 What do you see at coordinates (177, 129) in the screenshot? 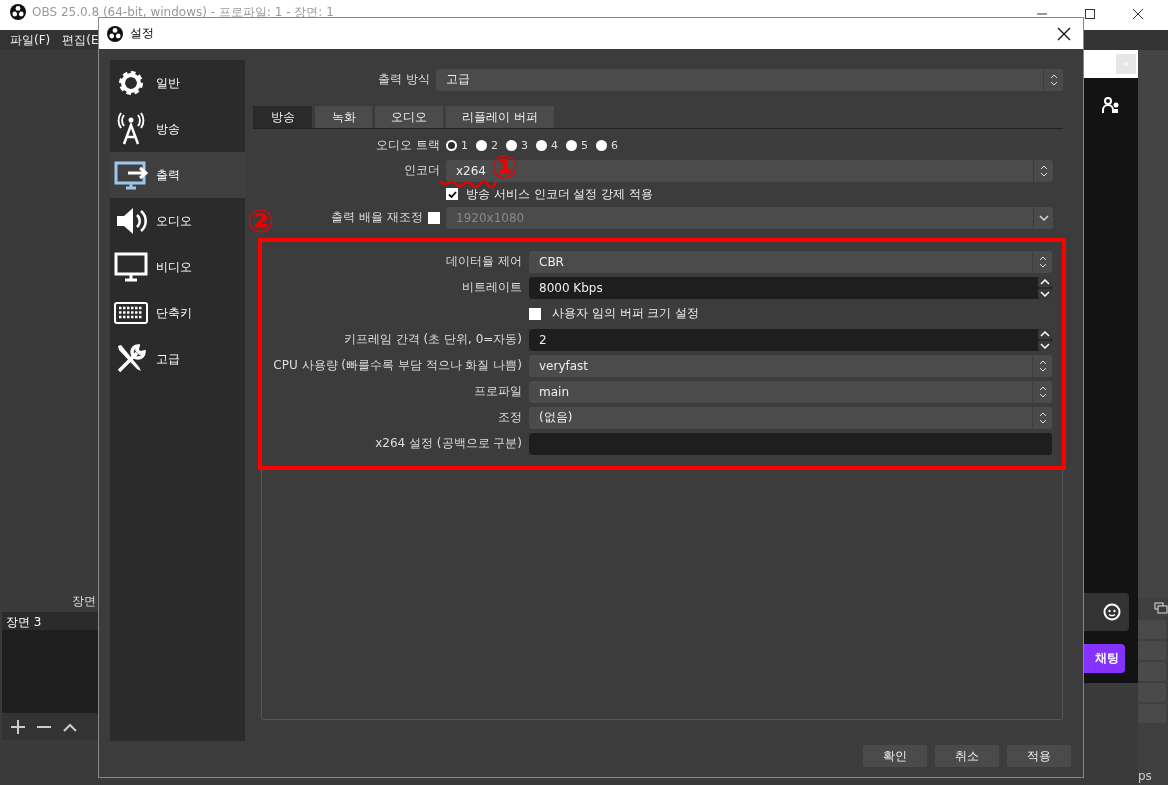
I see `sidebar-item: 방송` at bounding box center [177, 129].